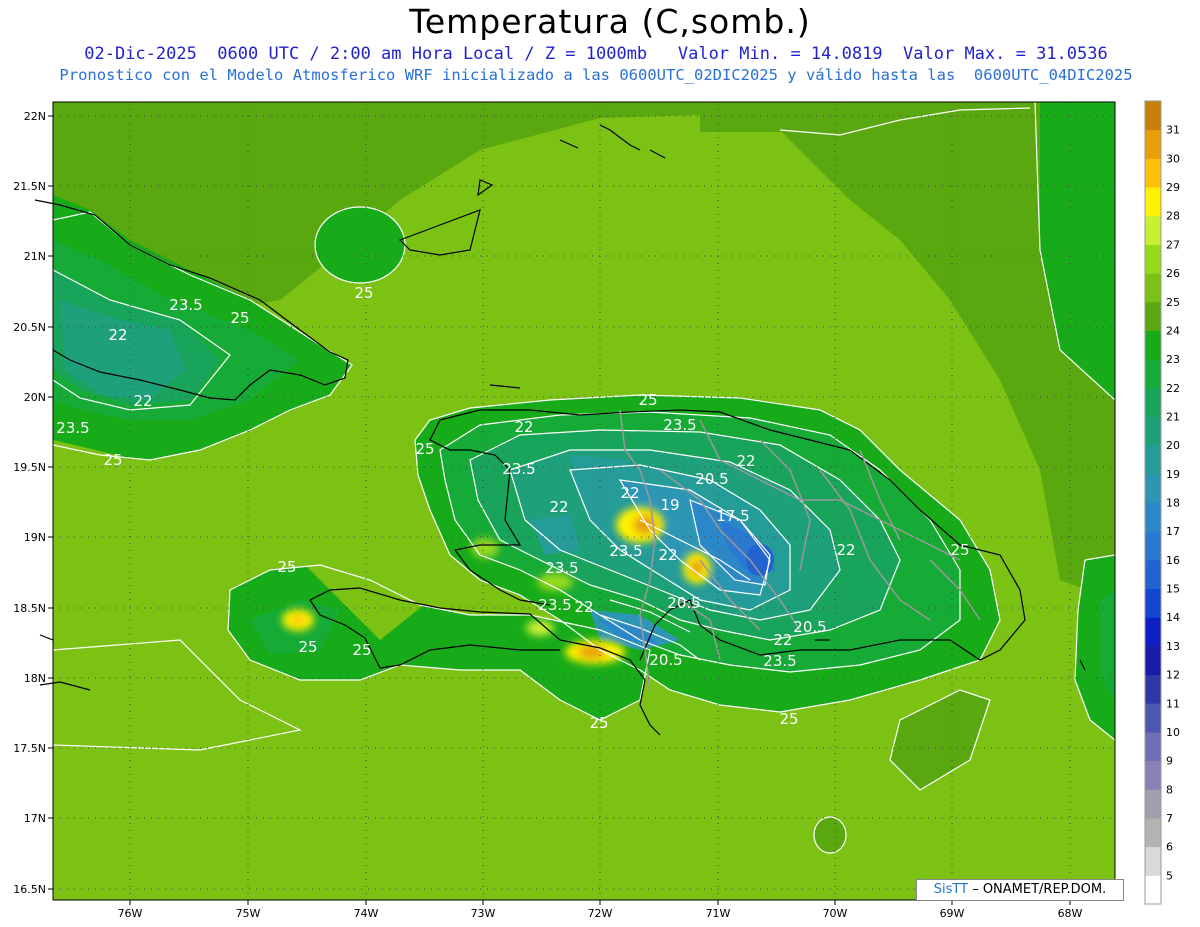  Describe the element at coordinates (1037, 889) in the screenshot. I see `credit-text: – ONAMET/REP.DOM.` at that location.